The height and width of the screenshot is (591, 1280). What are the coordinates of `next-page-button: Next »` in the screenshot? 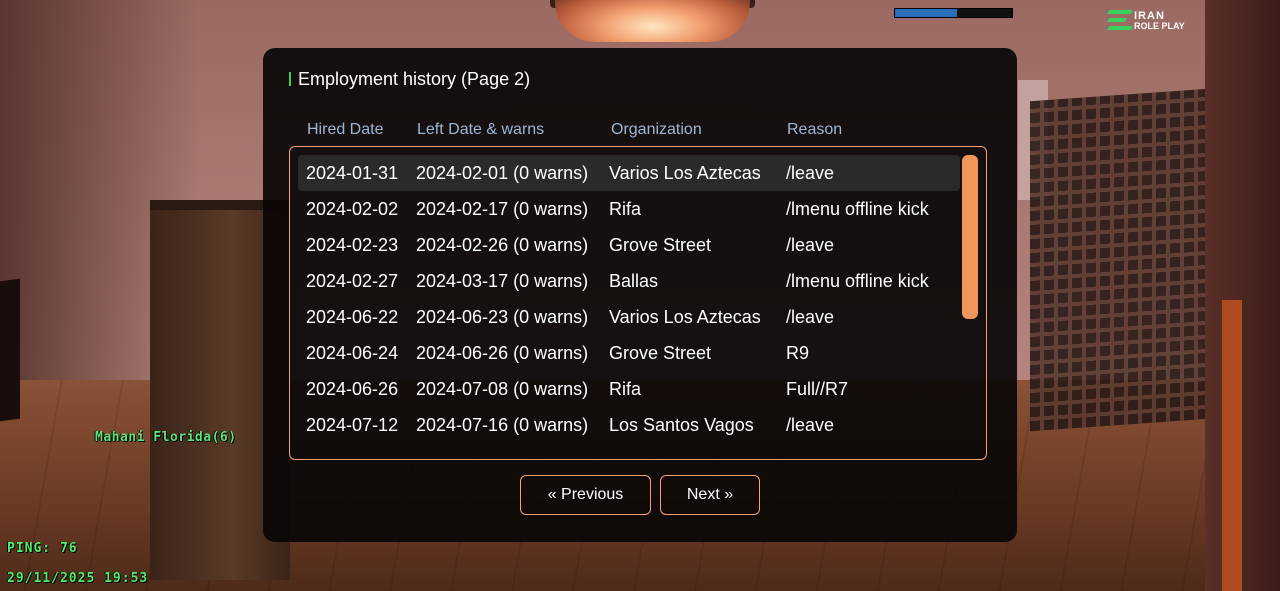 It's located at (710, 495).